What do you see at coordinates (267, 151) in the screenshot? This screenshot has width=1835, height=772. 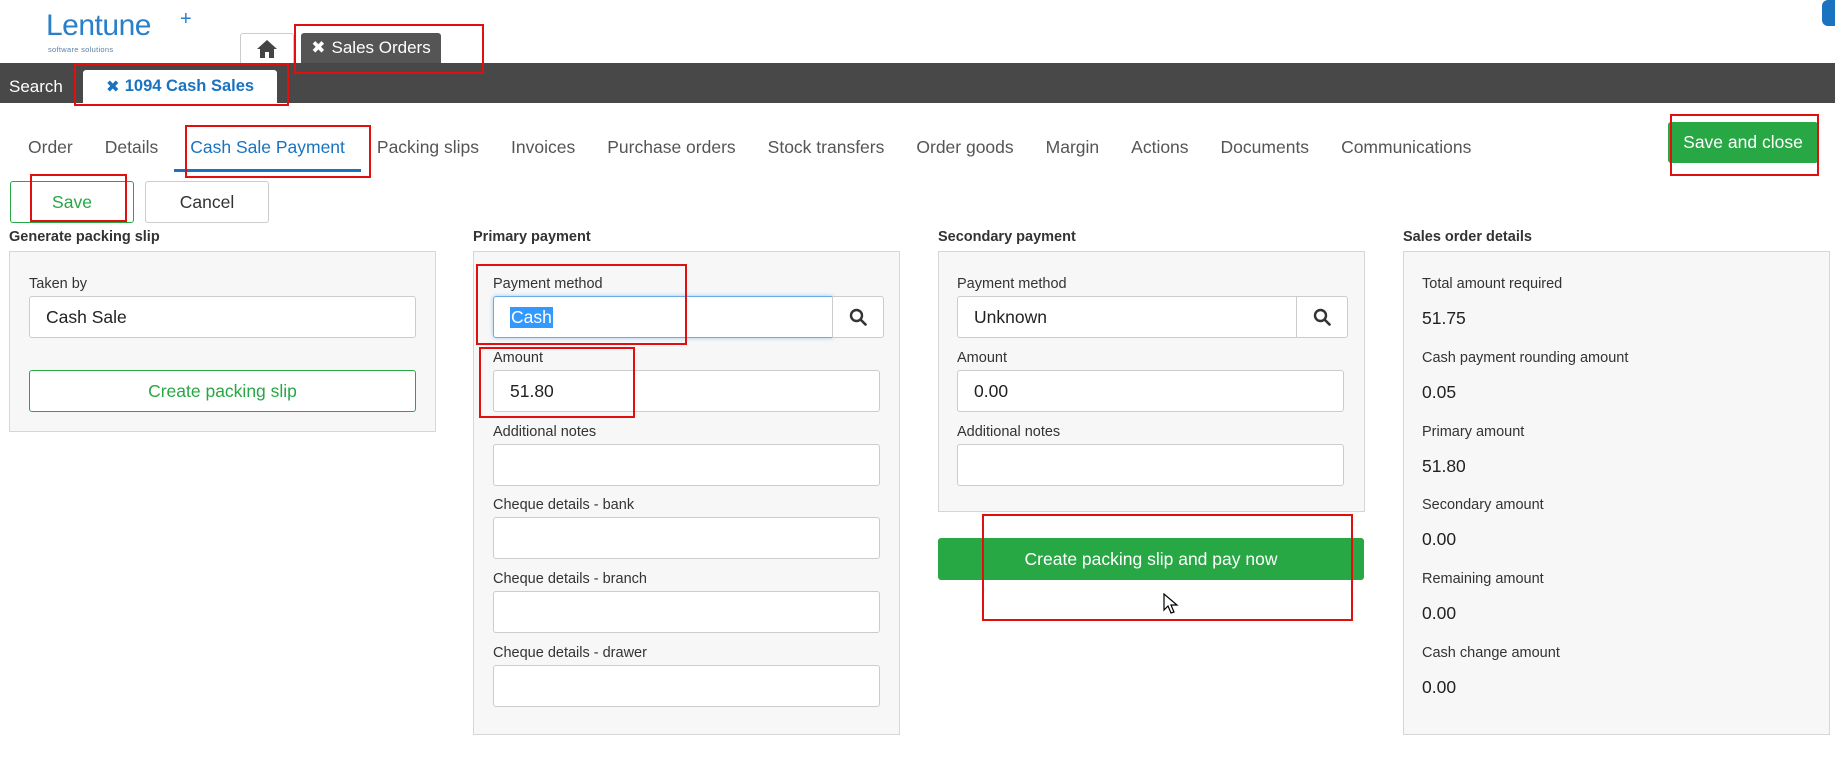 I see `tab-cash-sale-payment: Cash Sale Payment` at bounding box center [267, 151].